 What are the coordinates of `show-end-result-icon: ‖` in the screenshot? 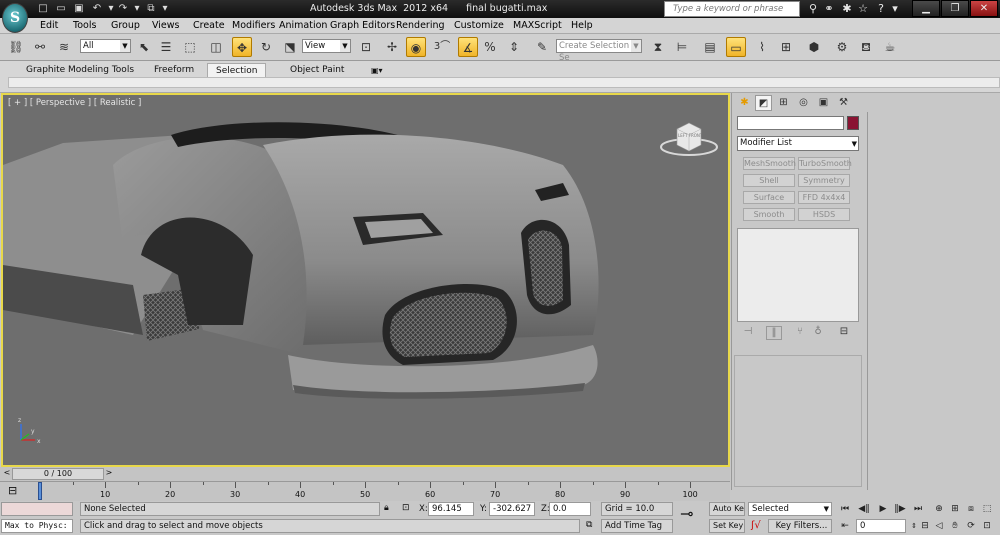 It's located at (774, 333).